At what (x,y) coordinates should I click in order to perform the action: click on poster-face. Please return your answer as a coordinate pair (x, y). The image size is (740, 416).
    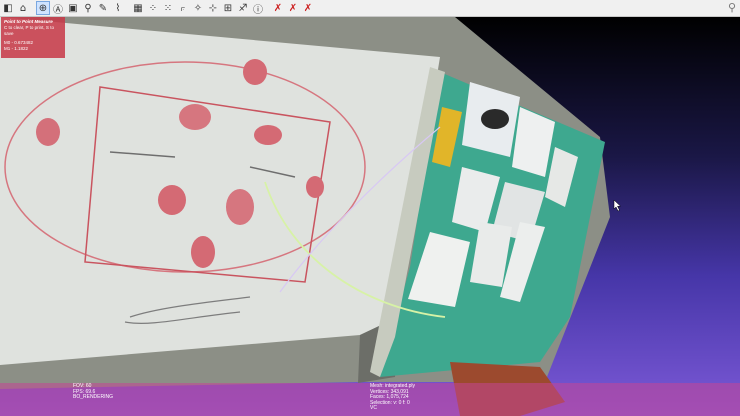
    Looking at the image, I should click on (495, 119).